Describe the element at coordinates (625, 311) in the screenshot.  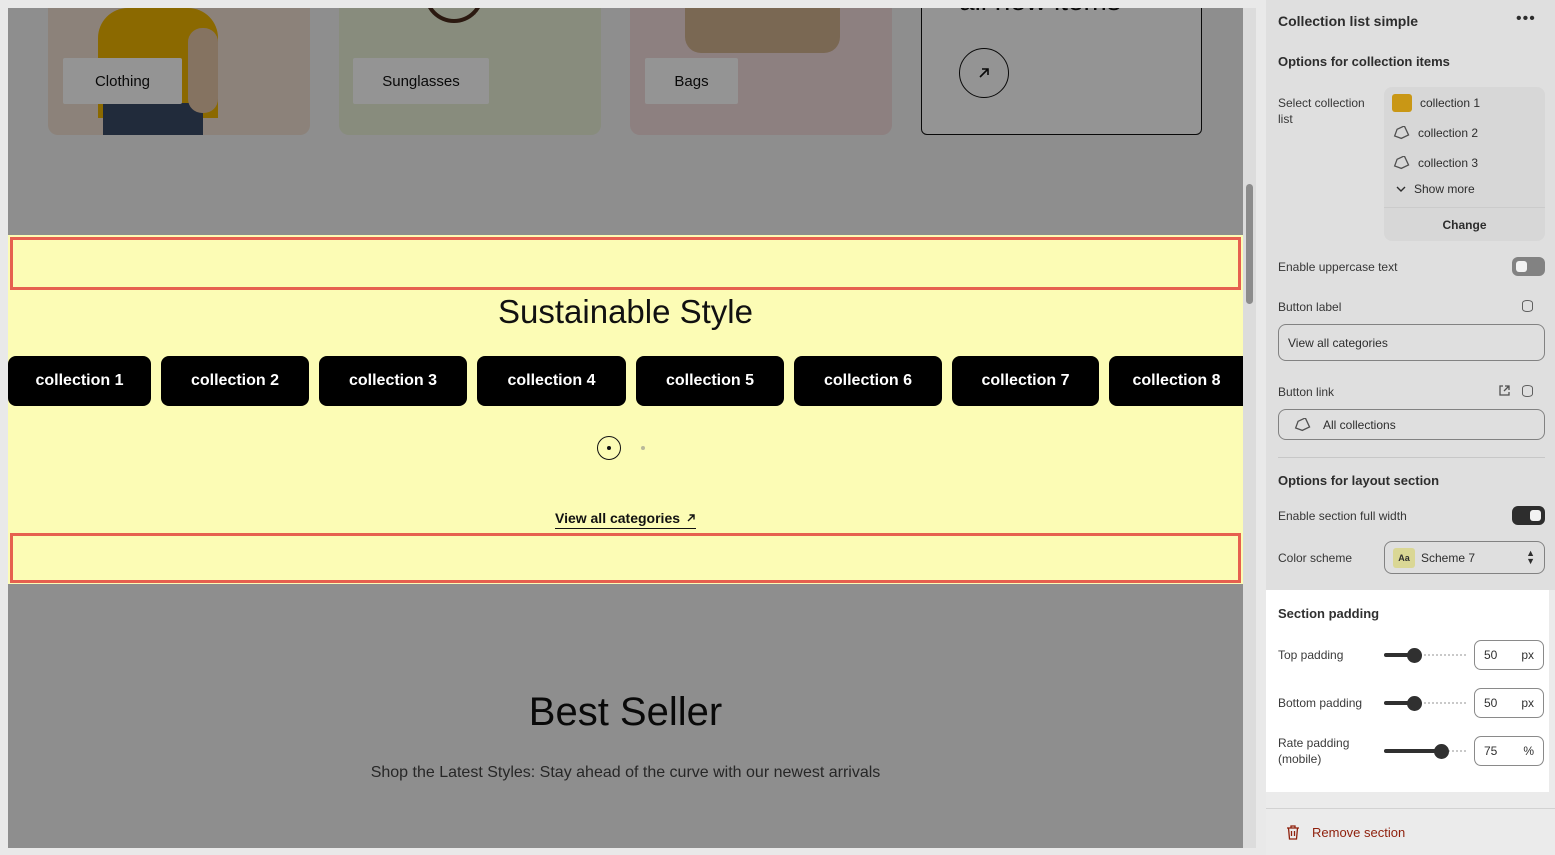
I see `section-title: Sustainable Style` at that location.